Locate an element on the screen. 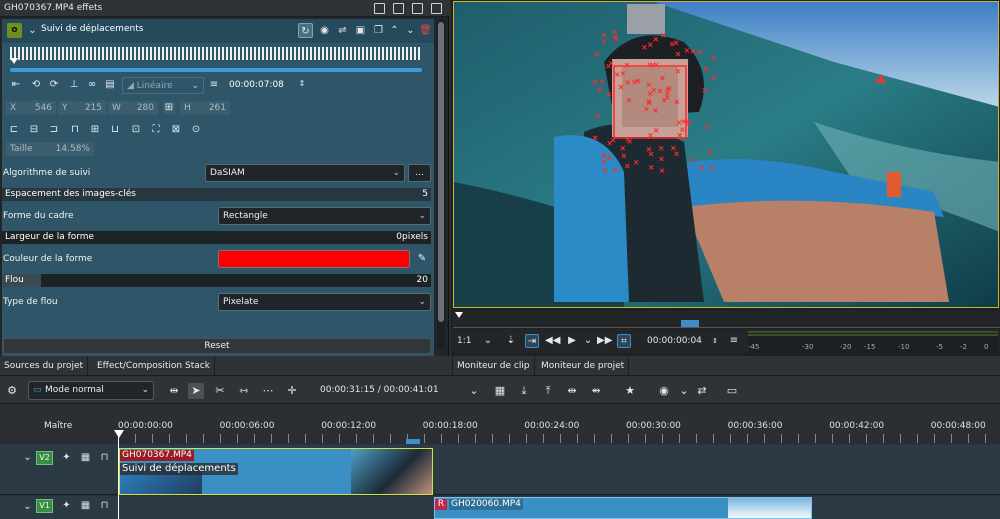  crop-icon: ⌗ is located at coordinates (624, 341).